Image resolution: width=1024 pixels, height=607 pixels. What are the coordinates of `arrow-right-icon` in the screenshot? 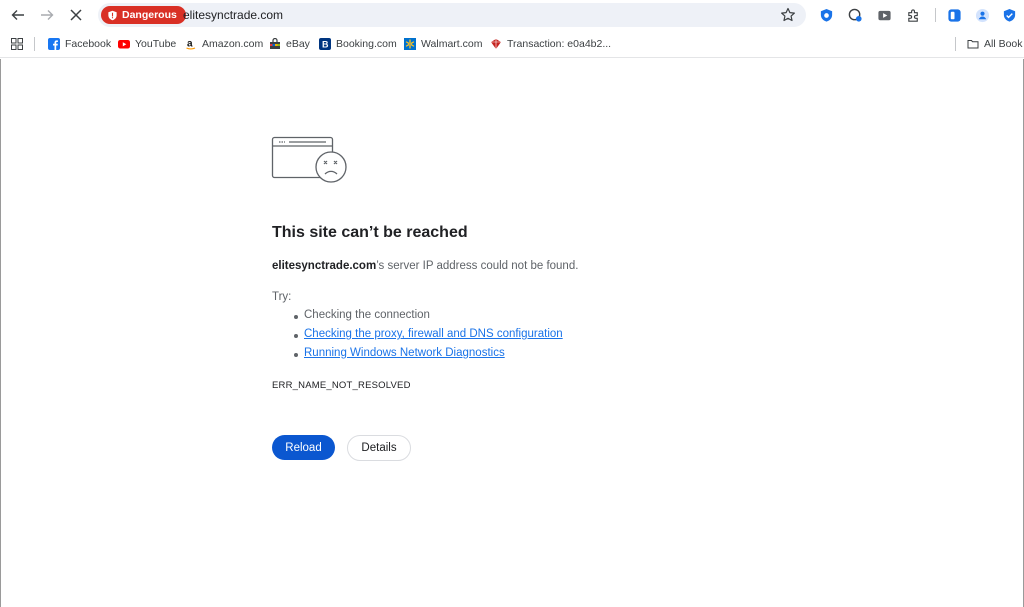 It's located at (47, 15).